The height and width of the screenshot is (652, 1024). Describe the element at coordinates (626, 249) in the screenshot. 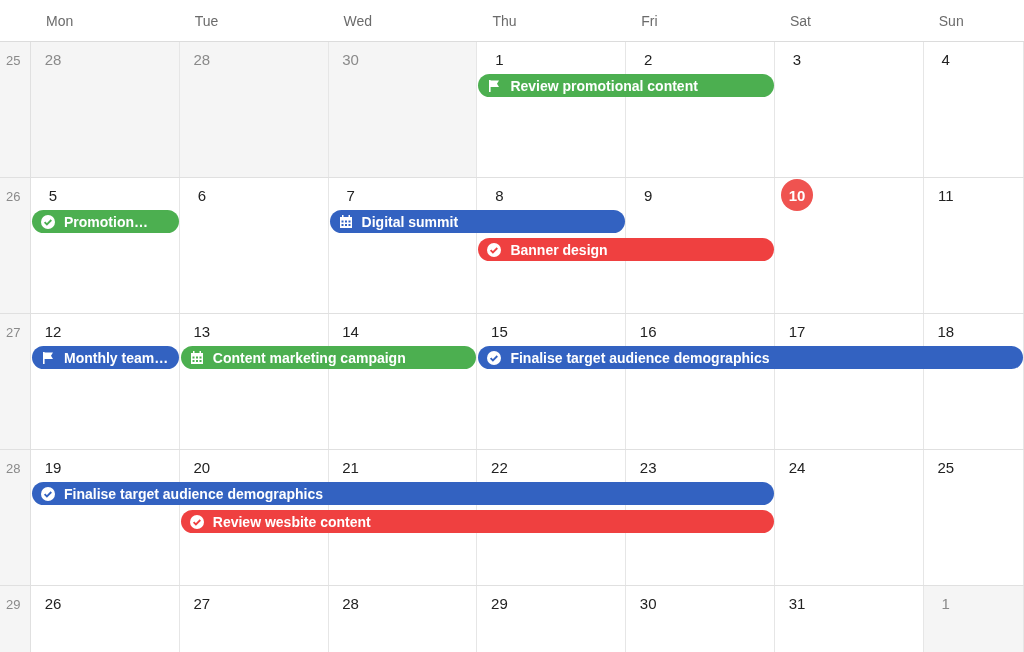

I see `event-bar: Banner design` at that location.